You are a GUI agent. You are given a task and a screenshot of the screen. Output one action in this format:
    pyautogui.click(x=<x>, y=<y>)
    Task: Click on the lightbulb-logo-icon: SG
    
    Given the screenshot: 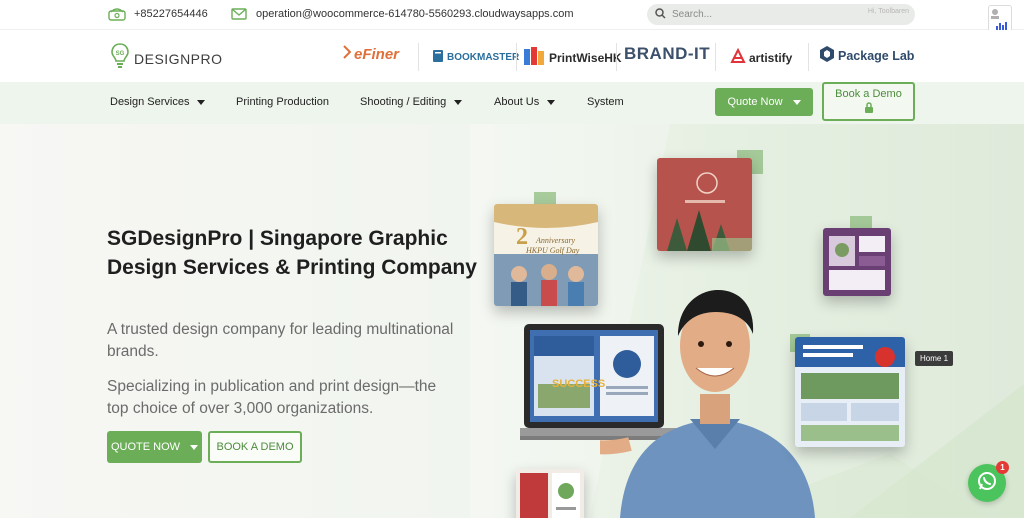 What is the action you would take?
    pyautogui.click(x=120, y=58)
    